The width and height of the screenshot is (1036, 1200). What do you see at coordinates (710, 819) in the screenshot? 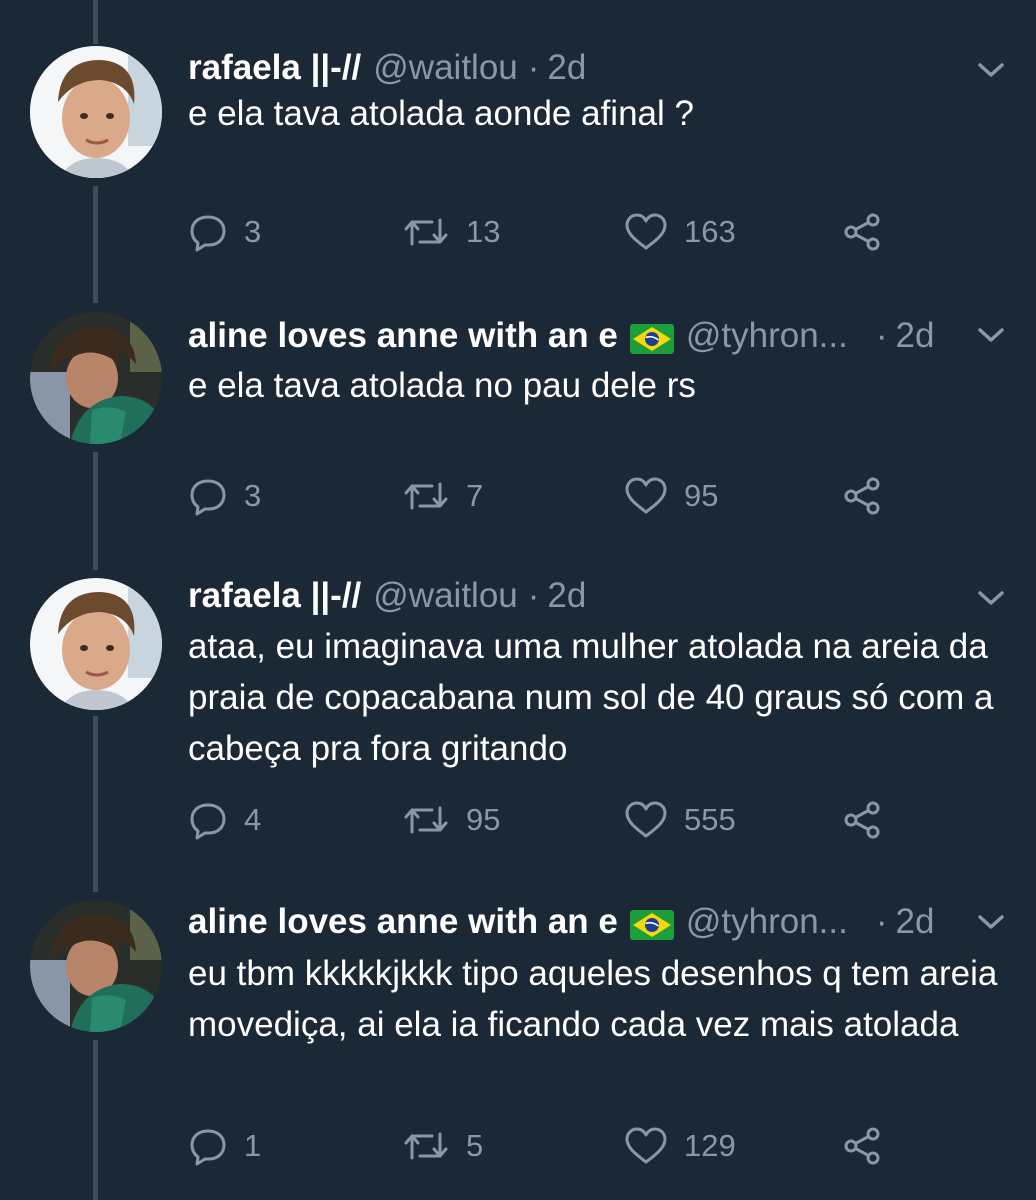
I see `like-count: 555` at bounding box center [710, 819].